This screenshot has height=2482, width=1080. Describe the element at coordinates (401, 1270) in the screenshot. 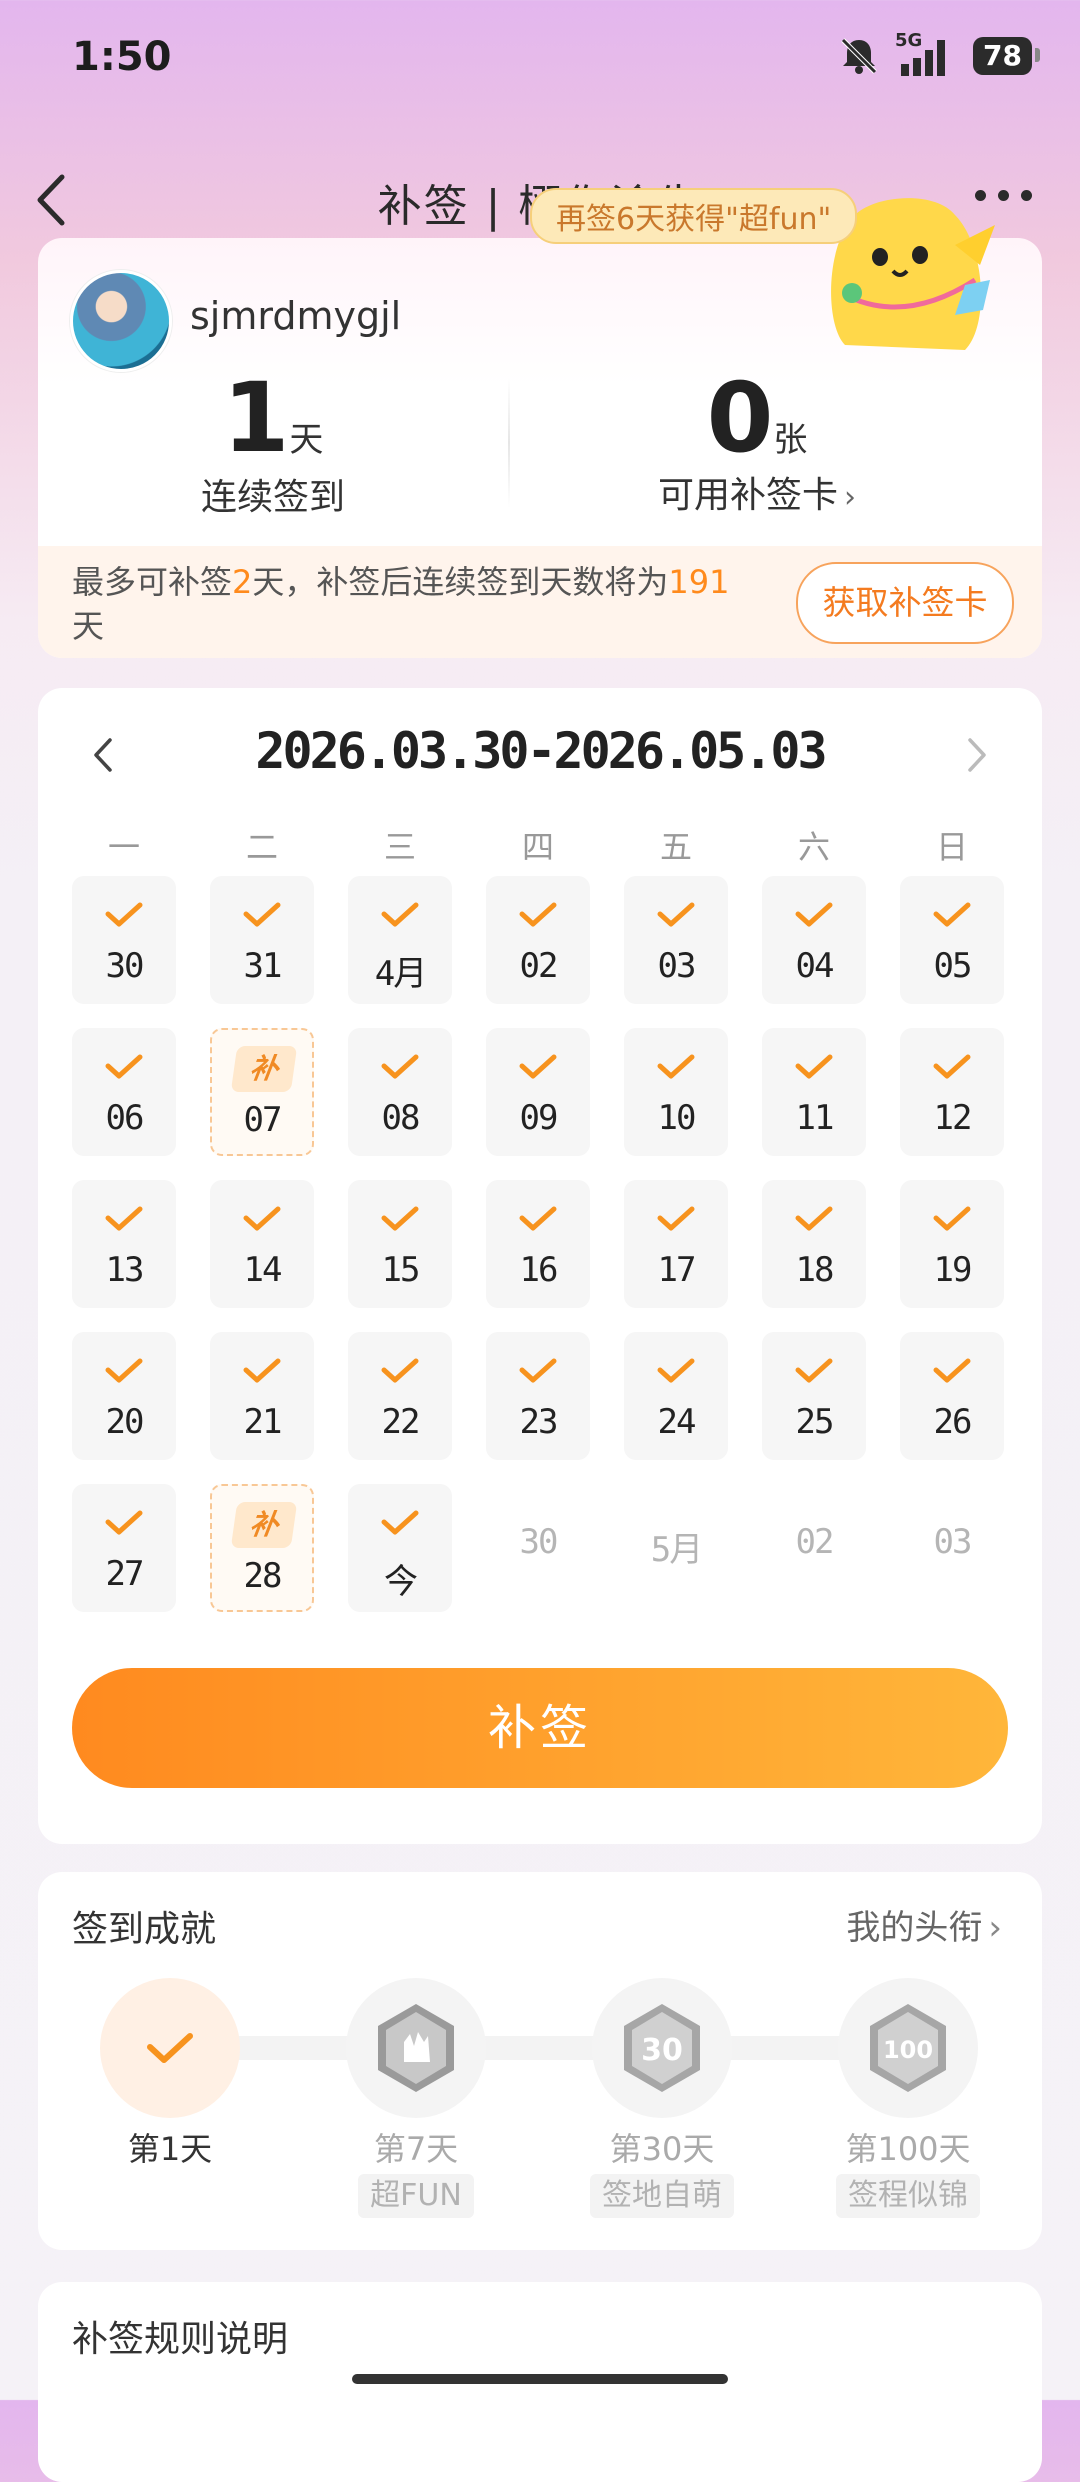

I see `day-number: 15` at that location.